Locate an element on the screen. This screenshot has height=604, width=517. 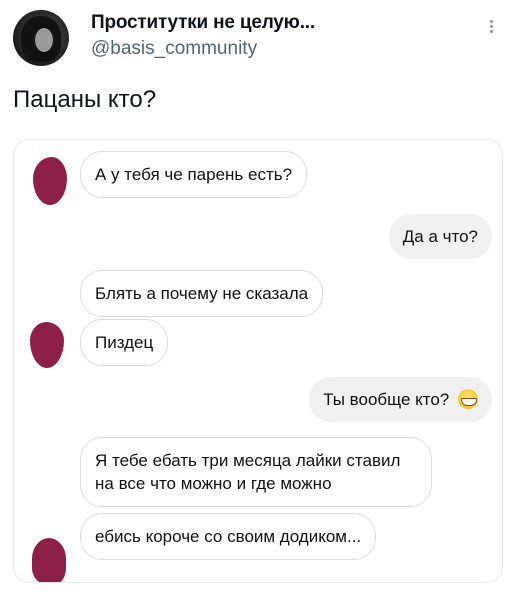
message-text: Пиздец is located at coordinates (124, 342).